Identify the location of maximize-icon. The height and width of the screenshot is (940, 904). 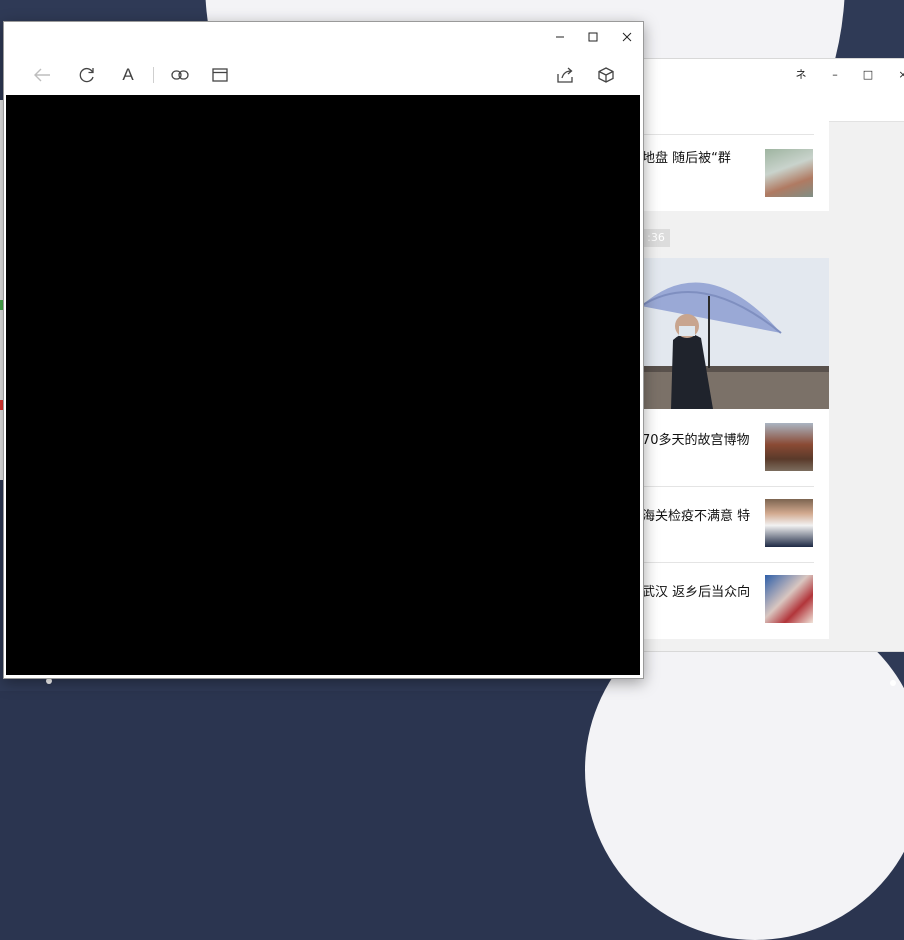
(593, 37).